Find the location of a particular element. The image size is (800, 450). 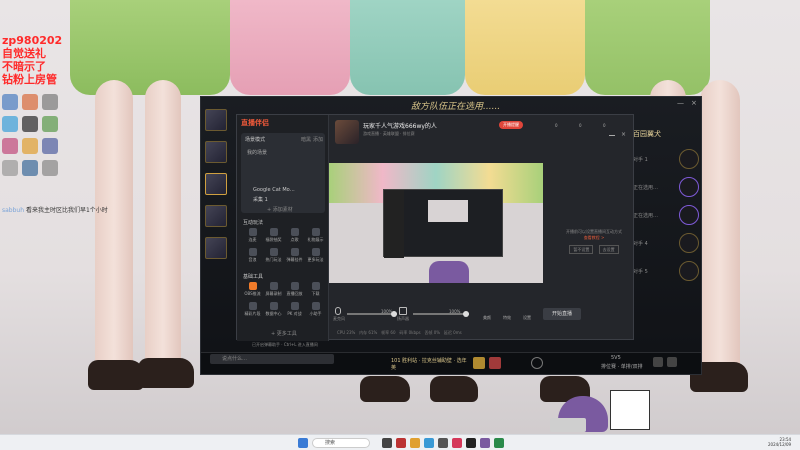

mic-icon is located at coordinates (338, 311).